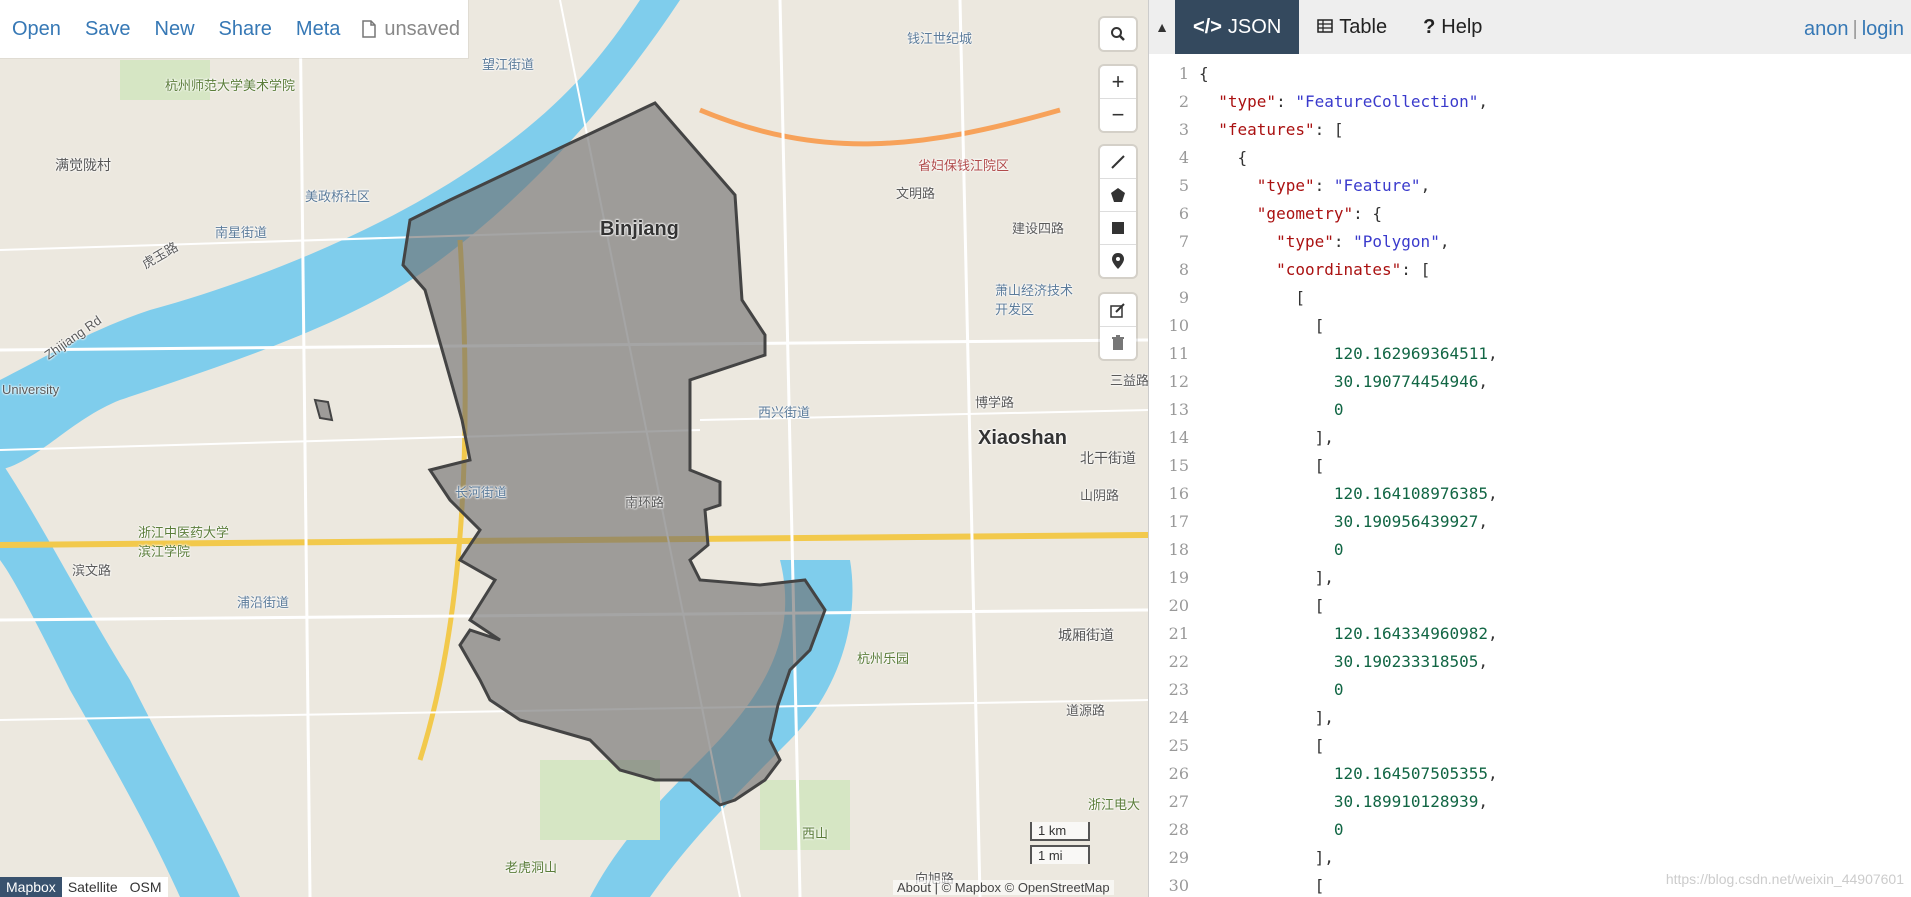  I want to click on trash-icon, so click(1118, 342).